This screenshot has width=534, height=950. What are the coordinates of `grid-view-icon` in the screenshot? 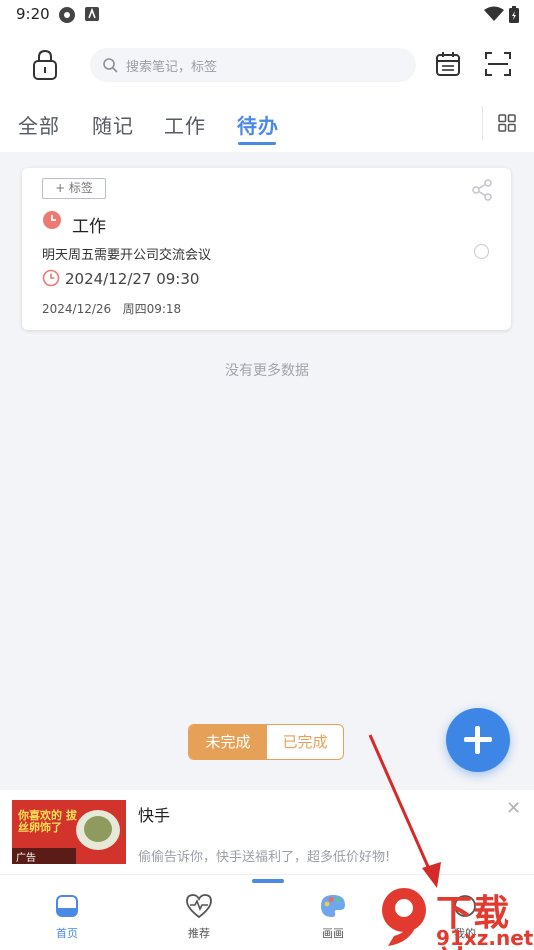 It's located at (507, 123).